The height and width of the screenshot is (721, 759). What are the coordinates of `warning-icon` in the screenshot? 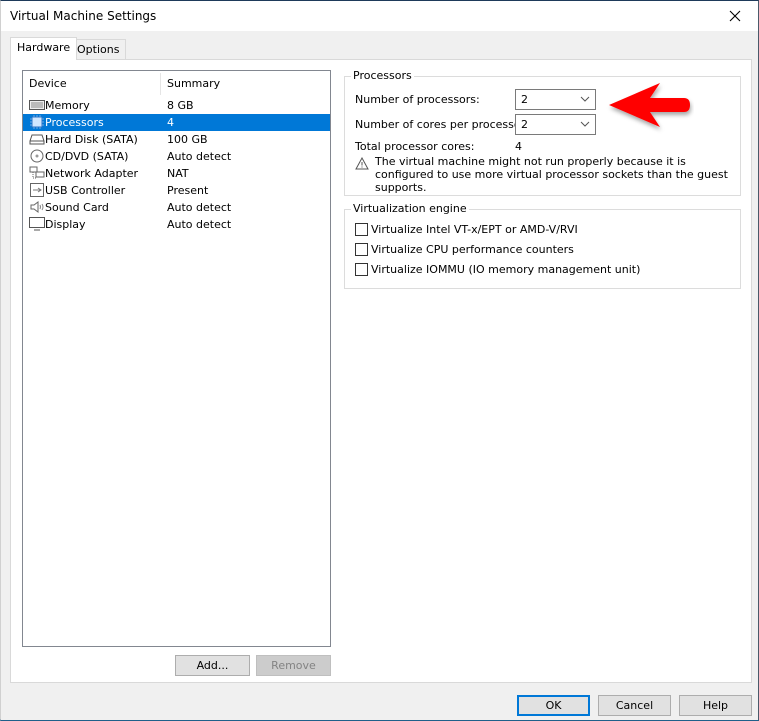 It's located at (362, 163).